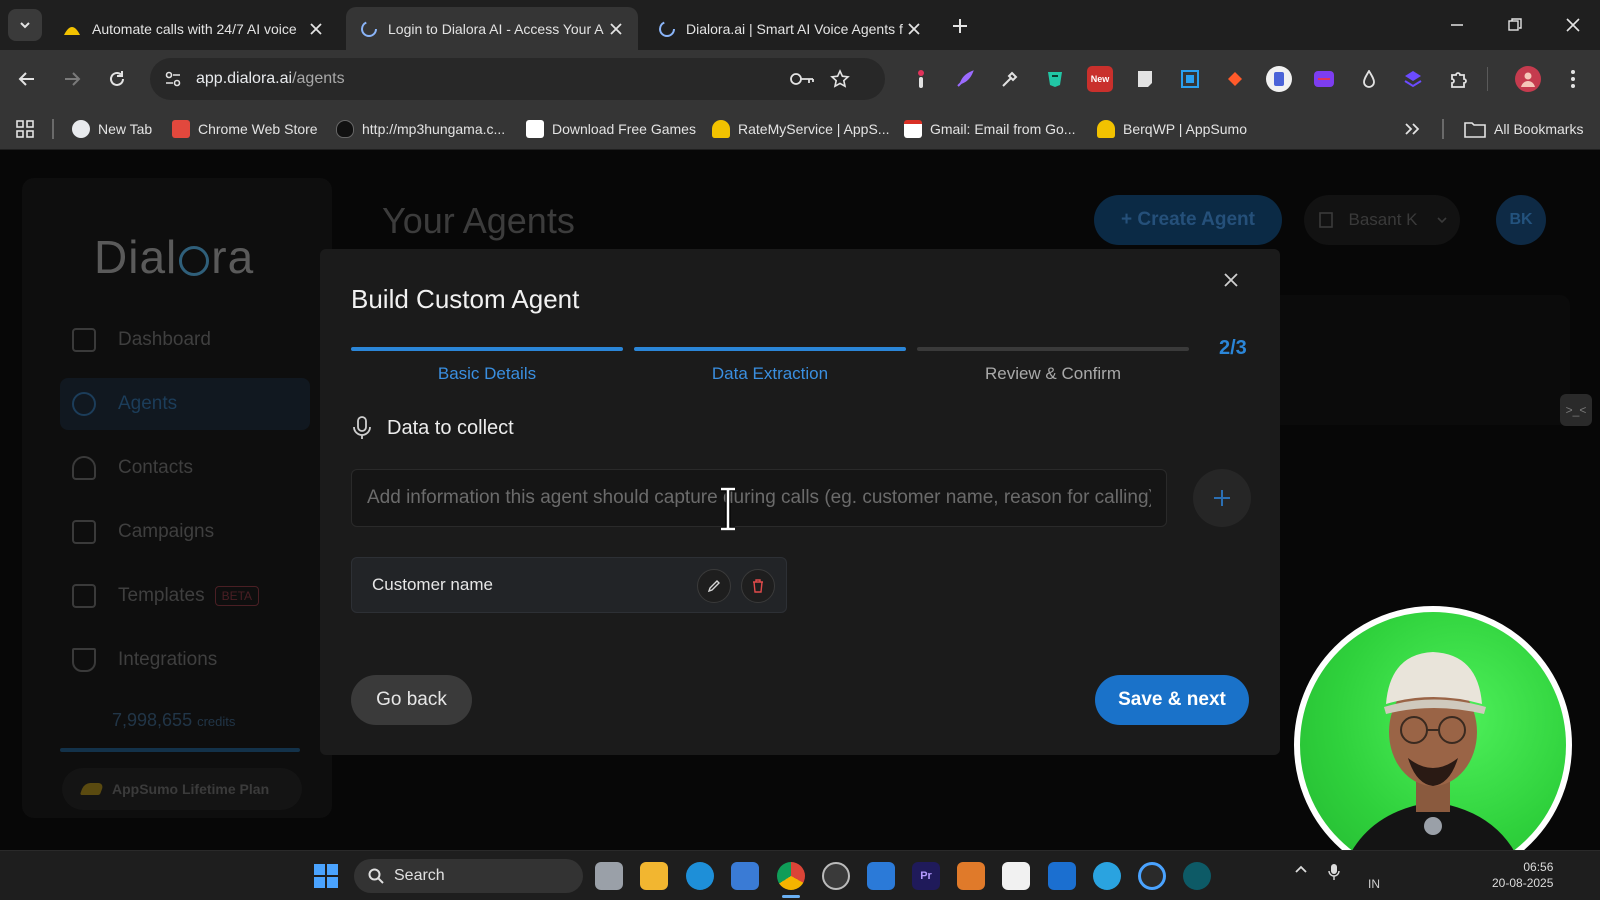 The image size is (1600, 900). What do you see at coordinates (960, 26) in the screenshot?
I see `new-tab-button` at bounding box center [960, 26].